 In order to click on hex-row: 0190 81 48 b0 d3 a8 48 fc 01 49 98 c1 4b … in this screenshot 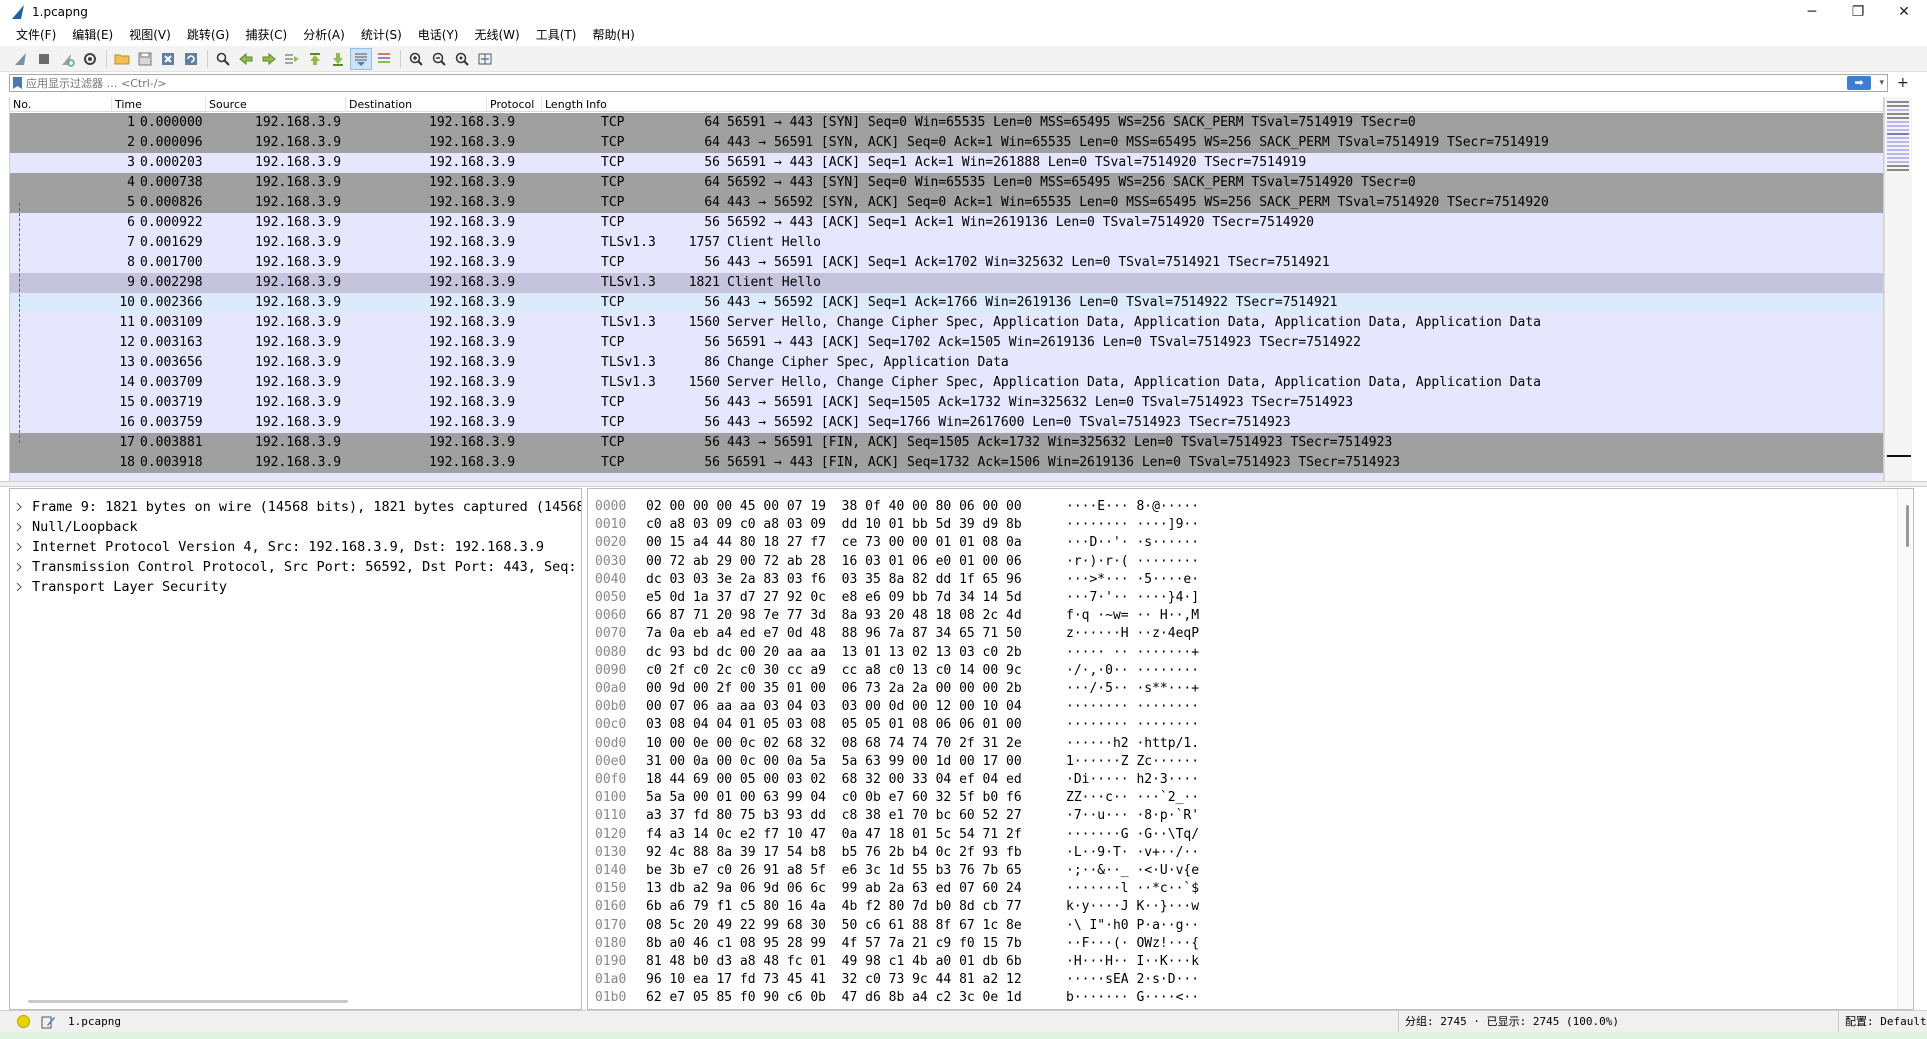, I will do `click(1238, 962)`.